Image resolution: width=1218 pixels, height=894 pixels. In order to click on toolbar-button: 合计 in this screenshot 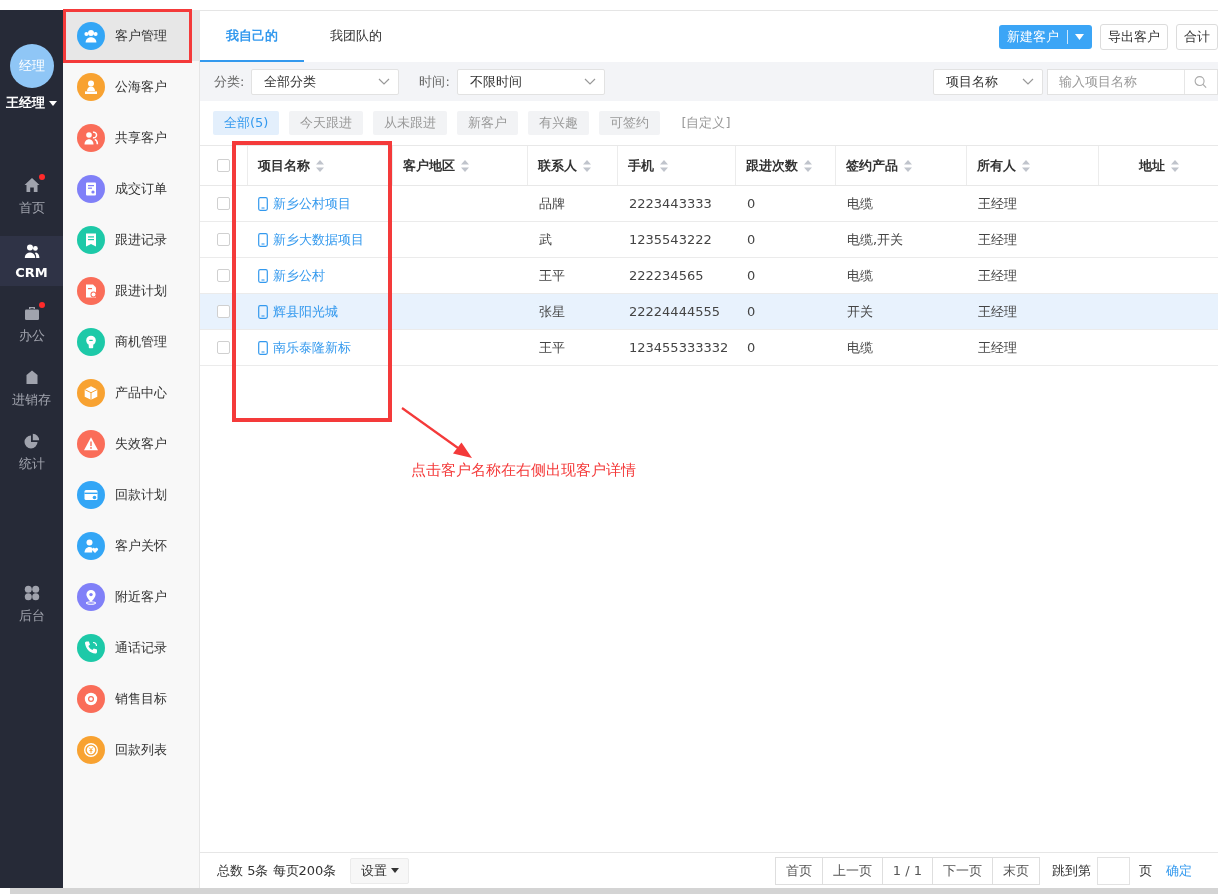, I will do `click(1197, 36)`.